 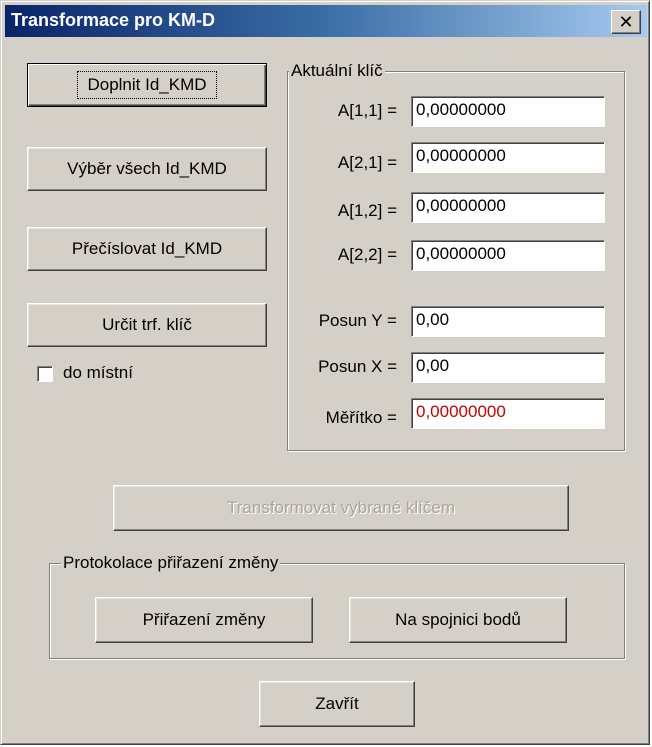 What do you see at coordinates (326, 21) in the screenshot?
I see `title-bar: Transformace pro KM-D ✕` at bounding box center [326, 21].